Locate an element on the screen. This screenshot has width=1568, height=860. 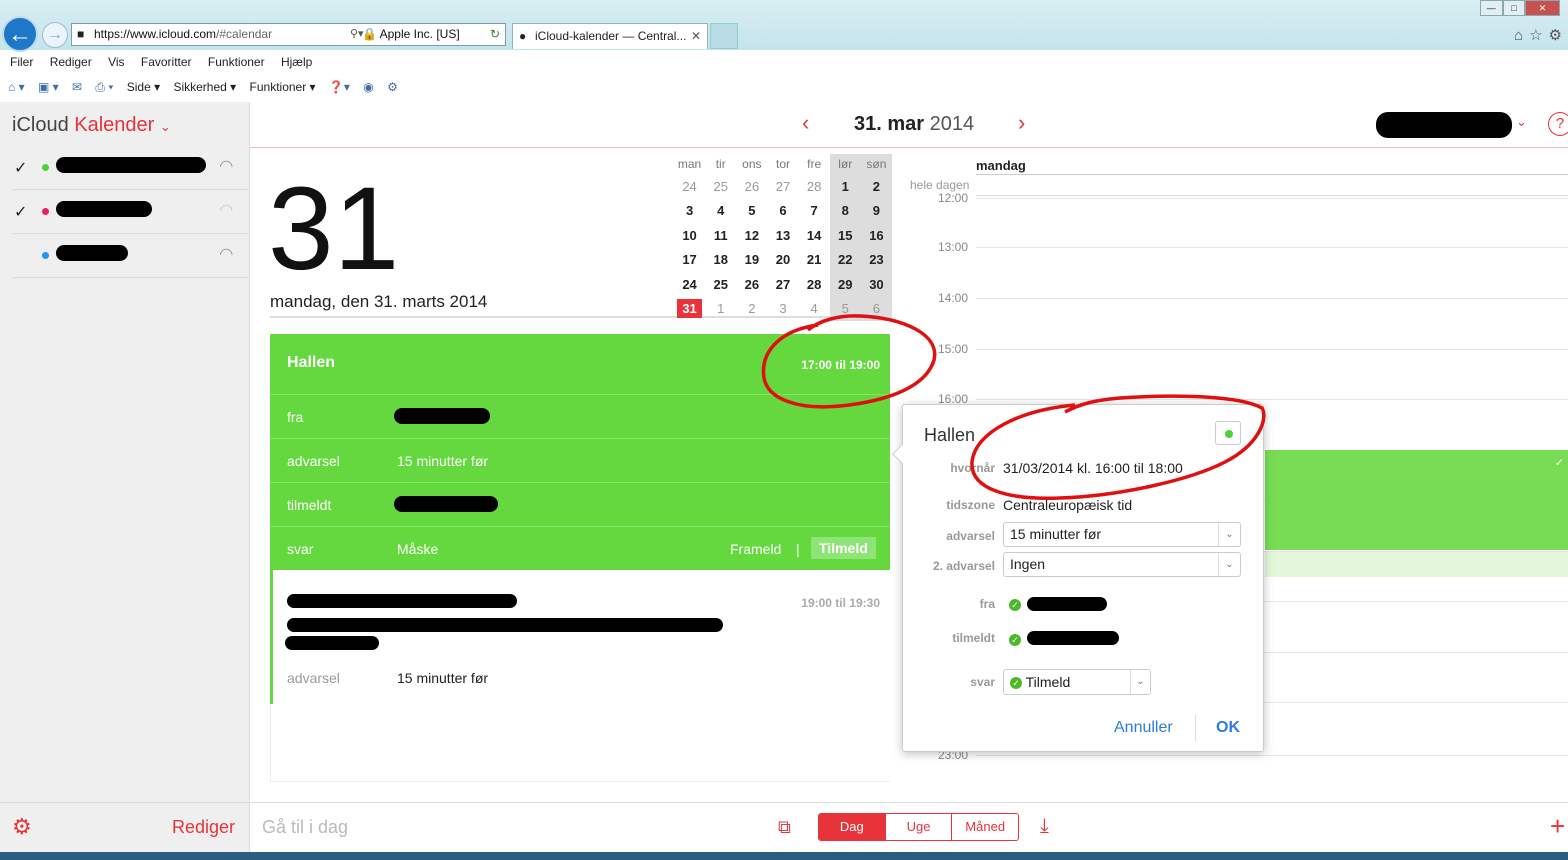
day-cell: 26 is located at coordinates (751, 186).